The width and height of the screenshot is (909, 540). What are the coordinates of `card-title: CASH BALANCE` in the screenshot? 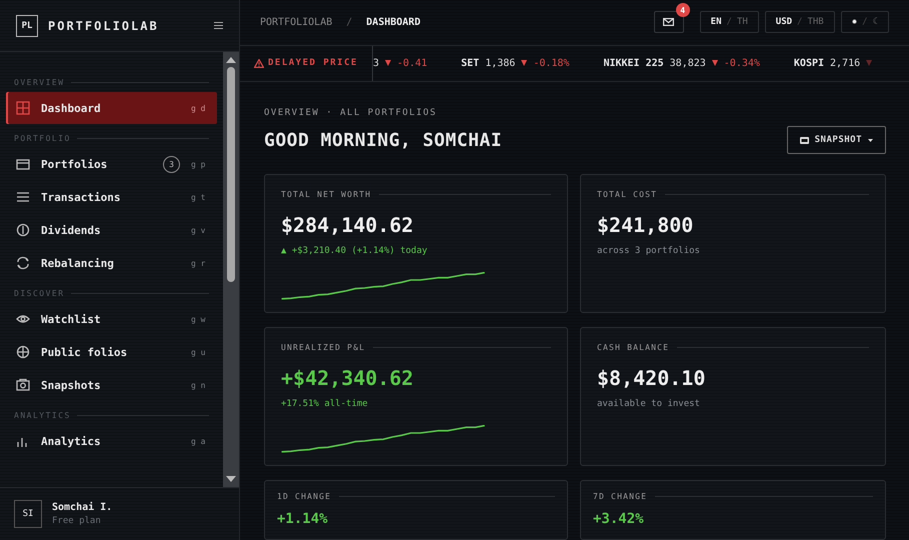 It's located at (633, 347).